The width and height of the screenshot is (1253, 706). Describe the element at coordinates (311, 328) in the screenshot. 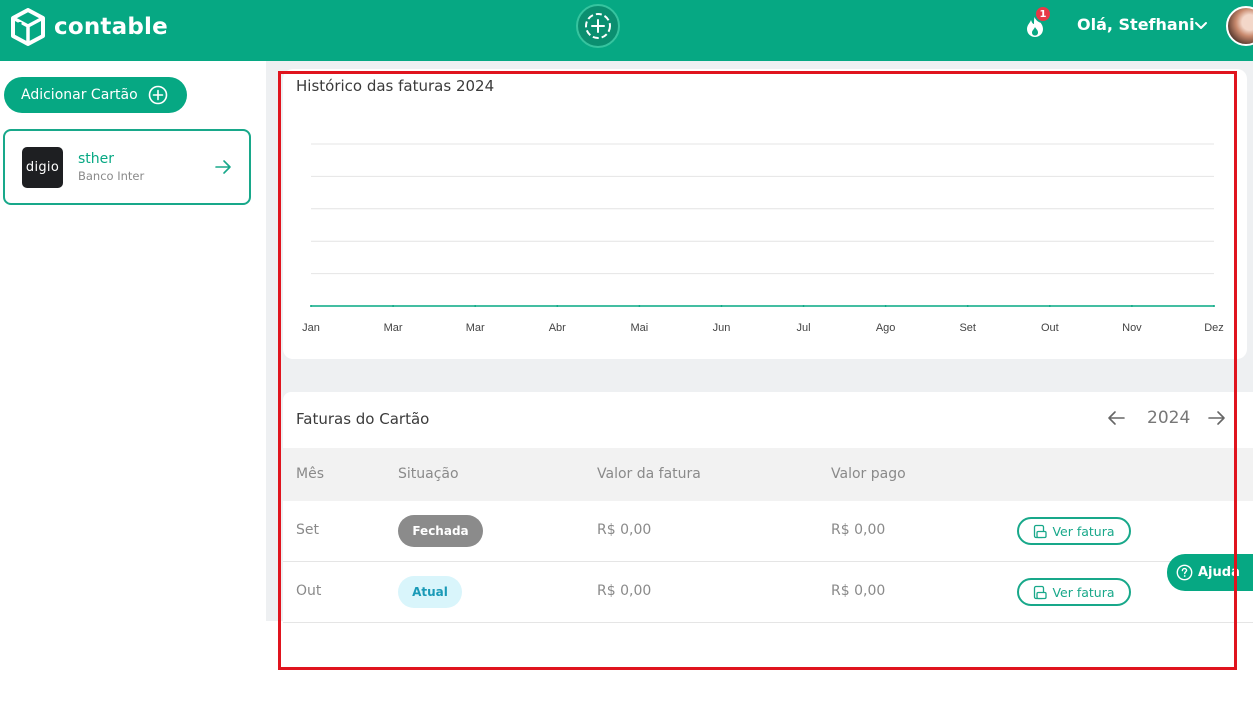

I see `x-tick-label: Jan` at that location.